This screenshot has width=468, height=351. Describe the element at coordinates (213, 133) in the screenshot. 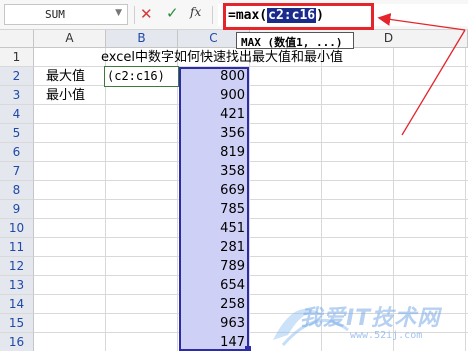

I see `cell-c5: 356` at that location.